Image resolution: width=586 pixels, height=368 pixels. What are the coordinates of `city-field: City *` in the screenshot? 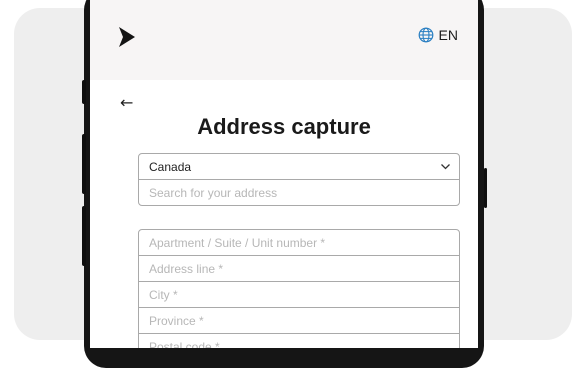 It's located at (299, 294).